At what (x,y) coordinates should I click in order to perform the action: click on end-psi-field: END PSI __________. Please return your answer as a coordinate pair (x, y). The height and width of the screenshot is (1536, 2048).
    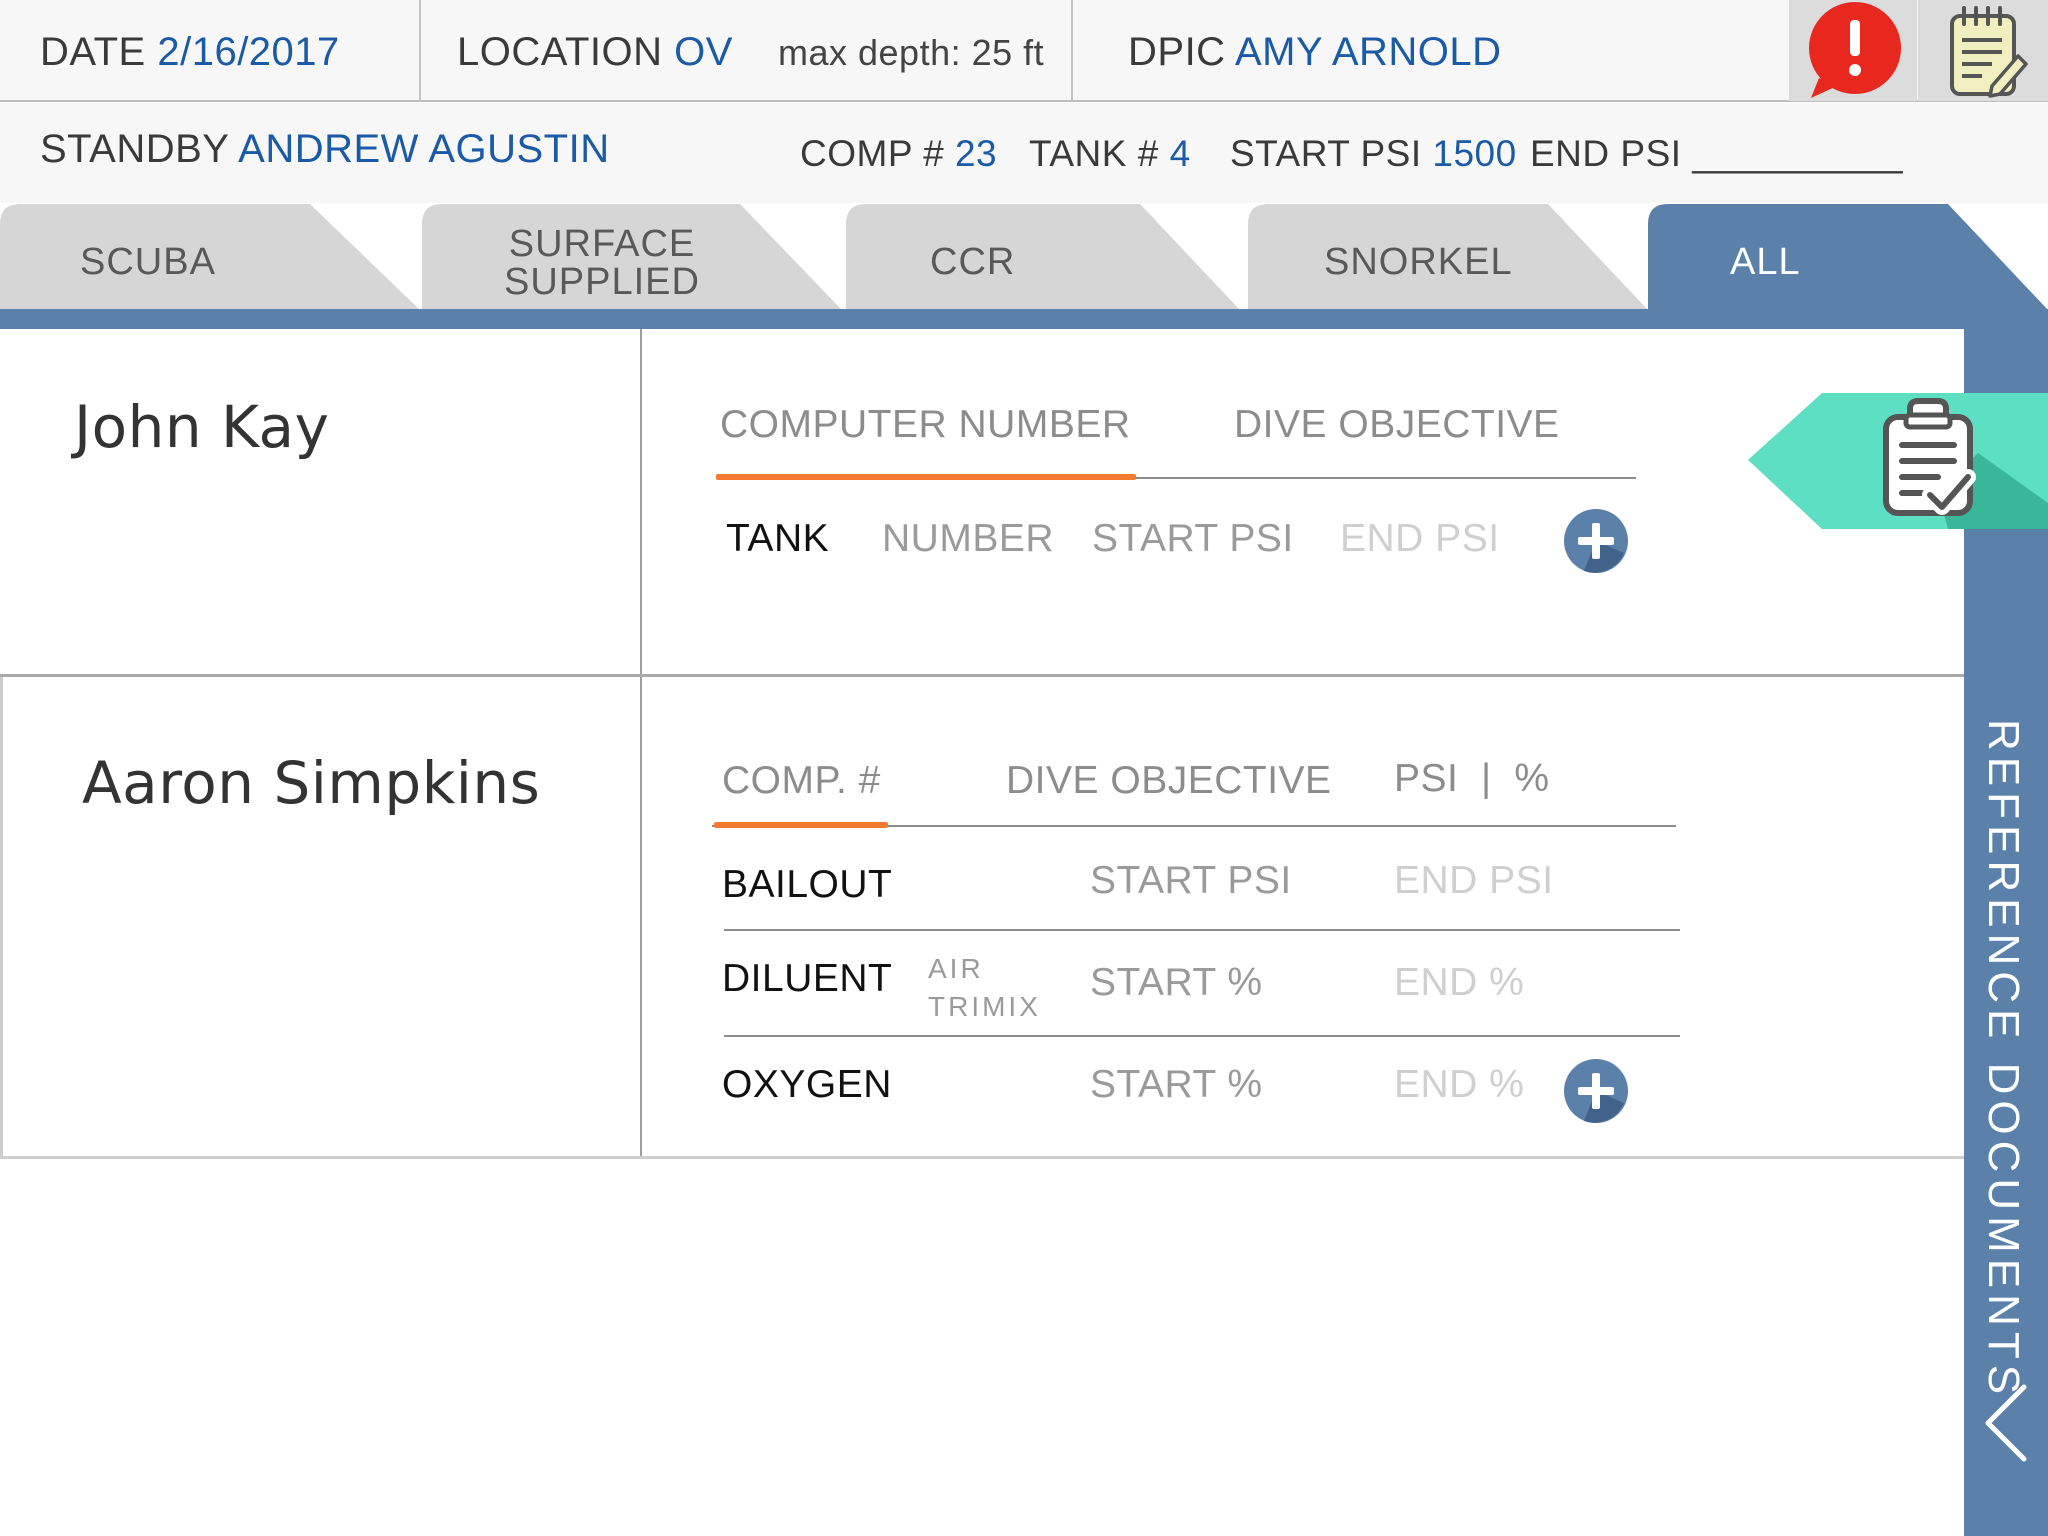
    Looking at the image, I should click on (1716, 154).